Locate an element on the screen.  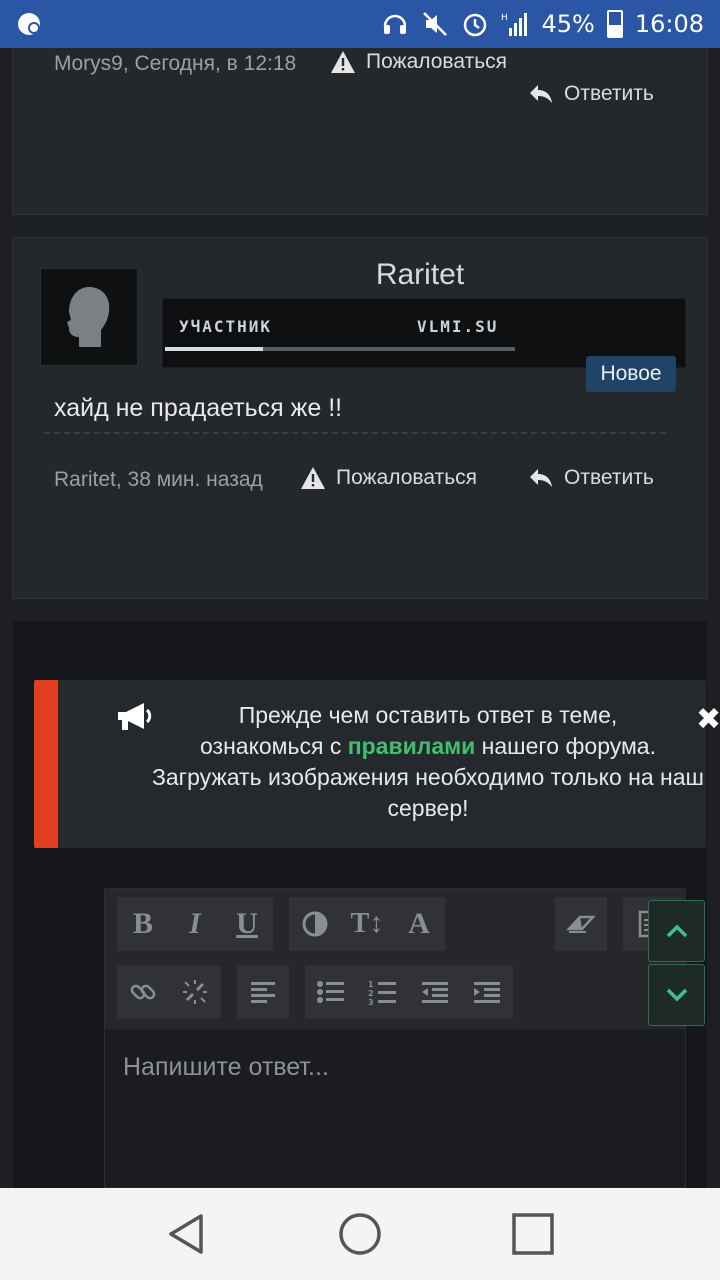
mute-icon is located at coordinates (435, 24).